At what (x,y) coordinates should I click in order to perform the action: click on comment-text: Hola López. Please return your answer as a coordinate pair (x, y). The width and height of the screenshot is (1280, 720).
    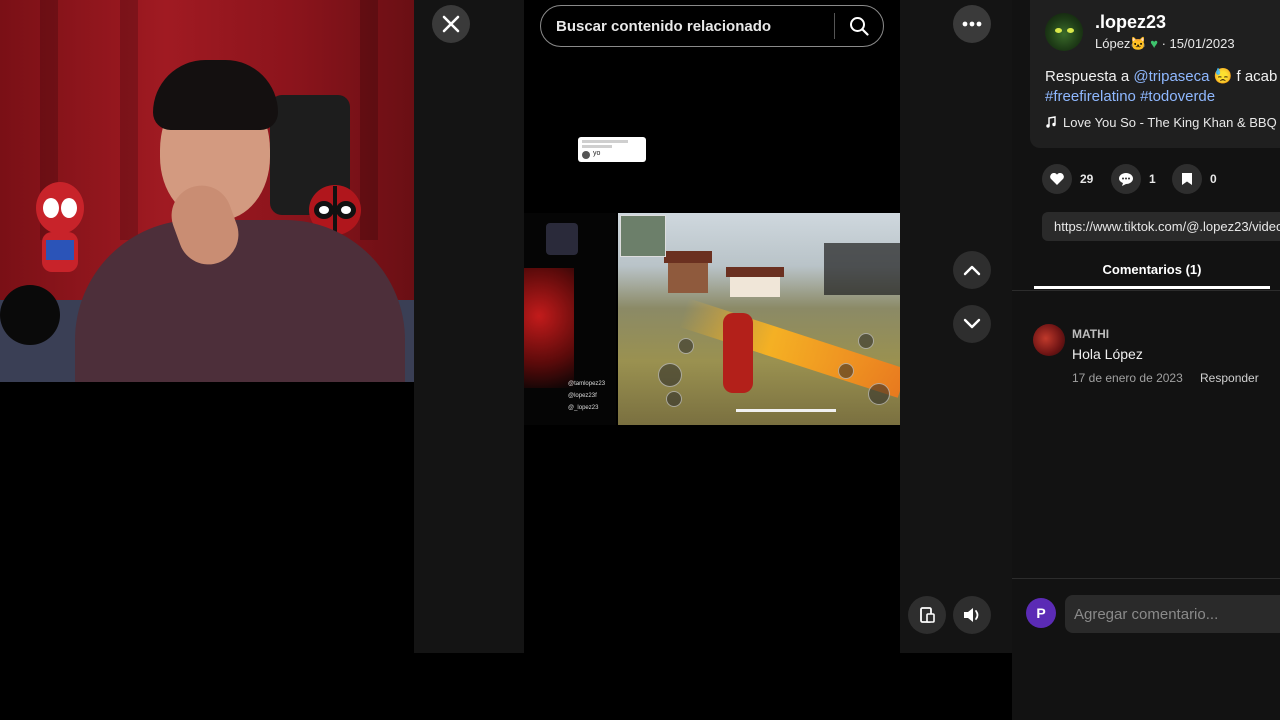
    Looking at the image, I should click on (1107, 354).